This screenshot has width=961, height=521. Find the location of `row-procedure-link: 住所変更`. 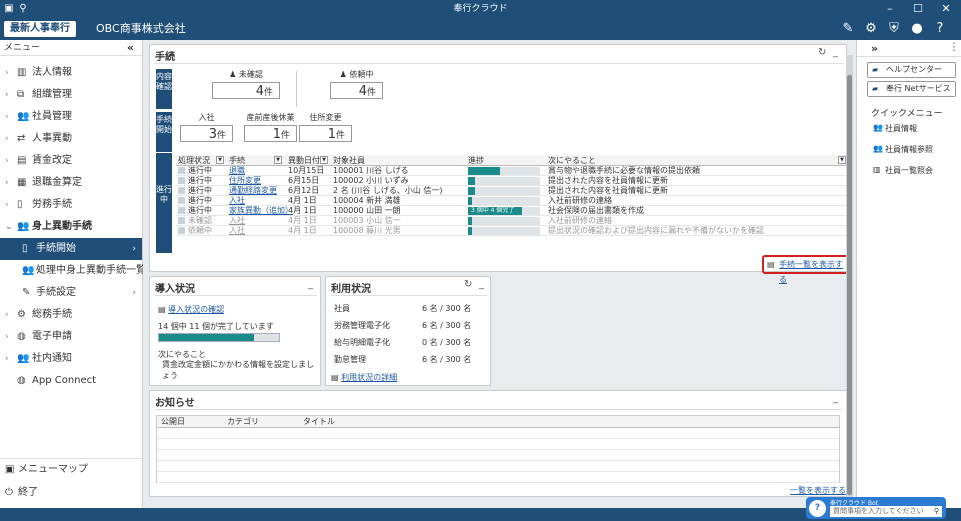

row-procedure-link: 住所変更 is located at coordinates (245, 181).